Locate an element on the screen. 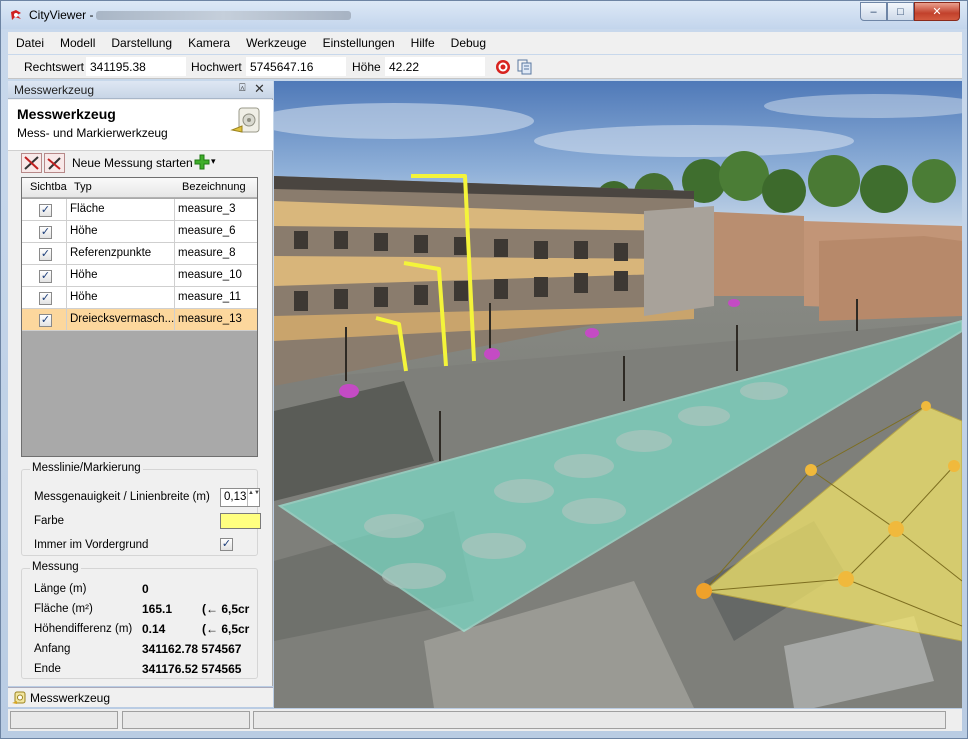  table-row: ✓ Referenzpunkte measure_8 is located at coordinates (139, 254).